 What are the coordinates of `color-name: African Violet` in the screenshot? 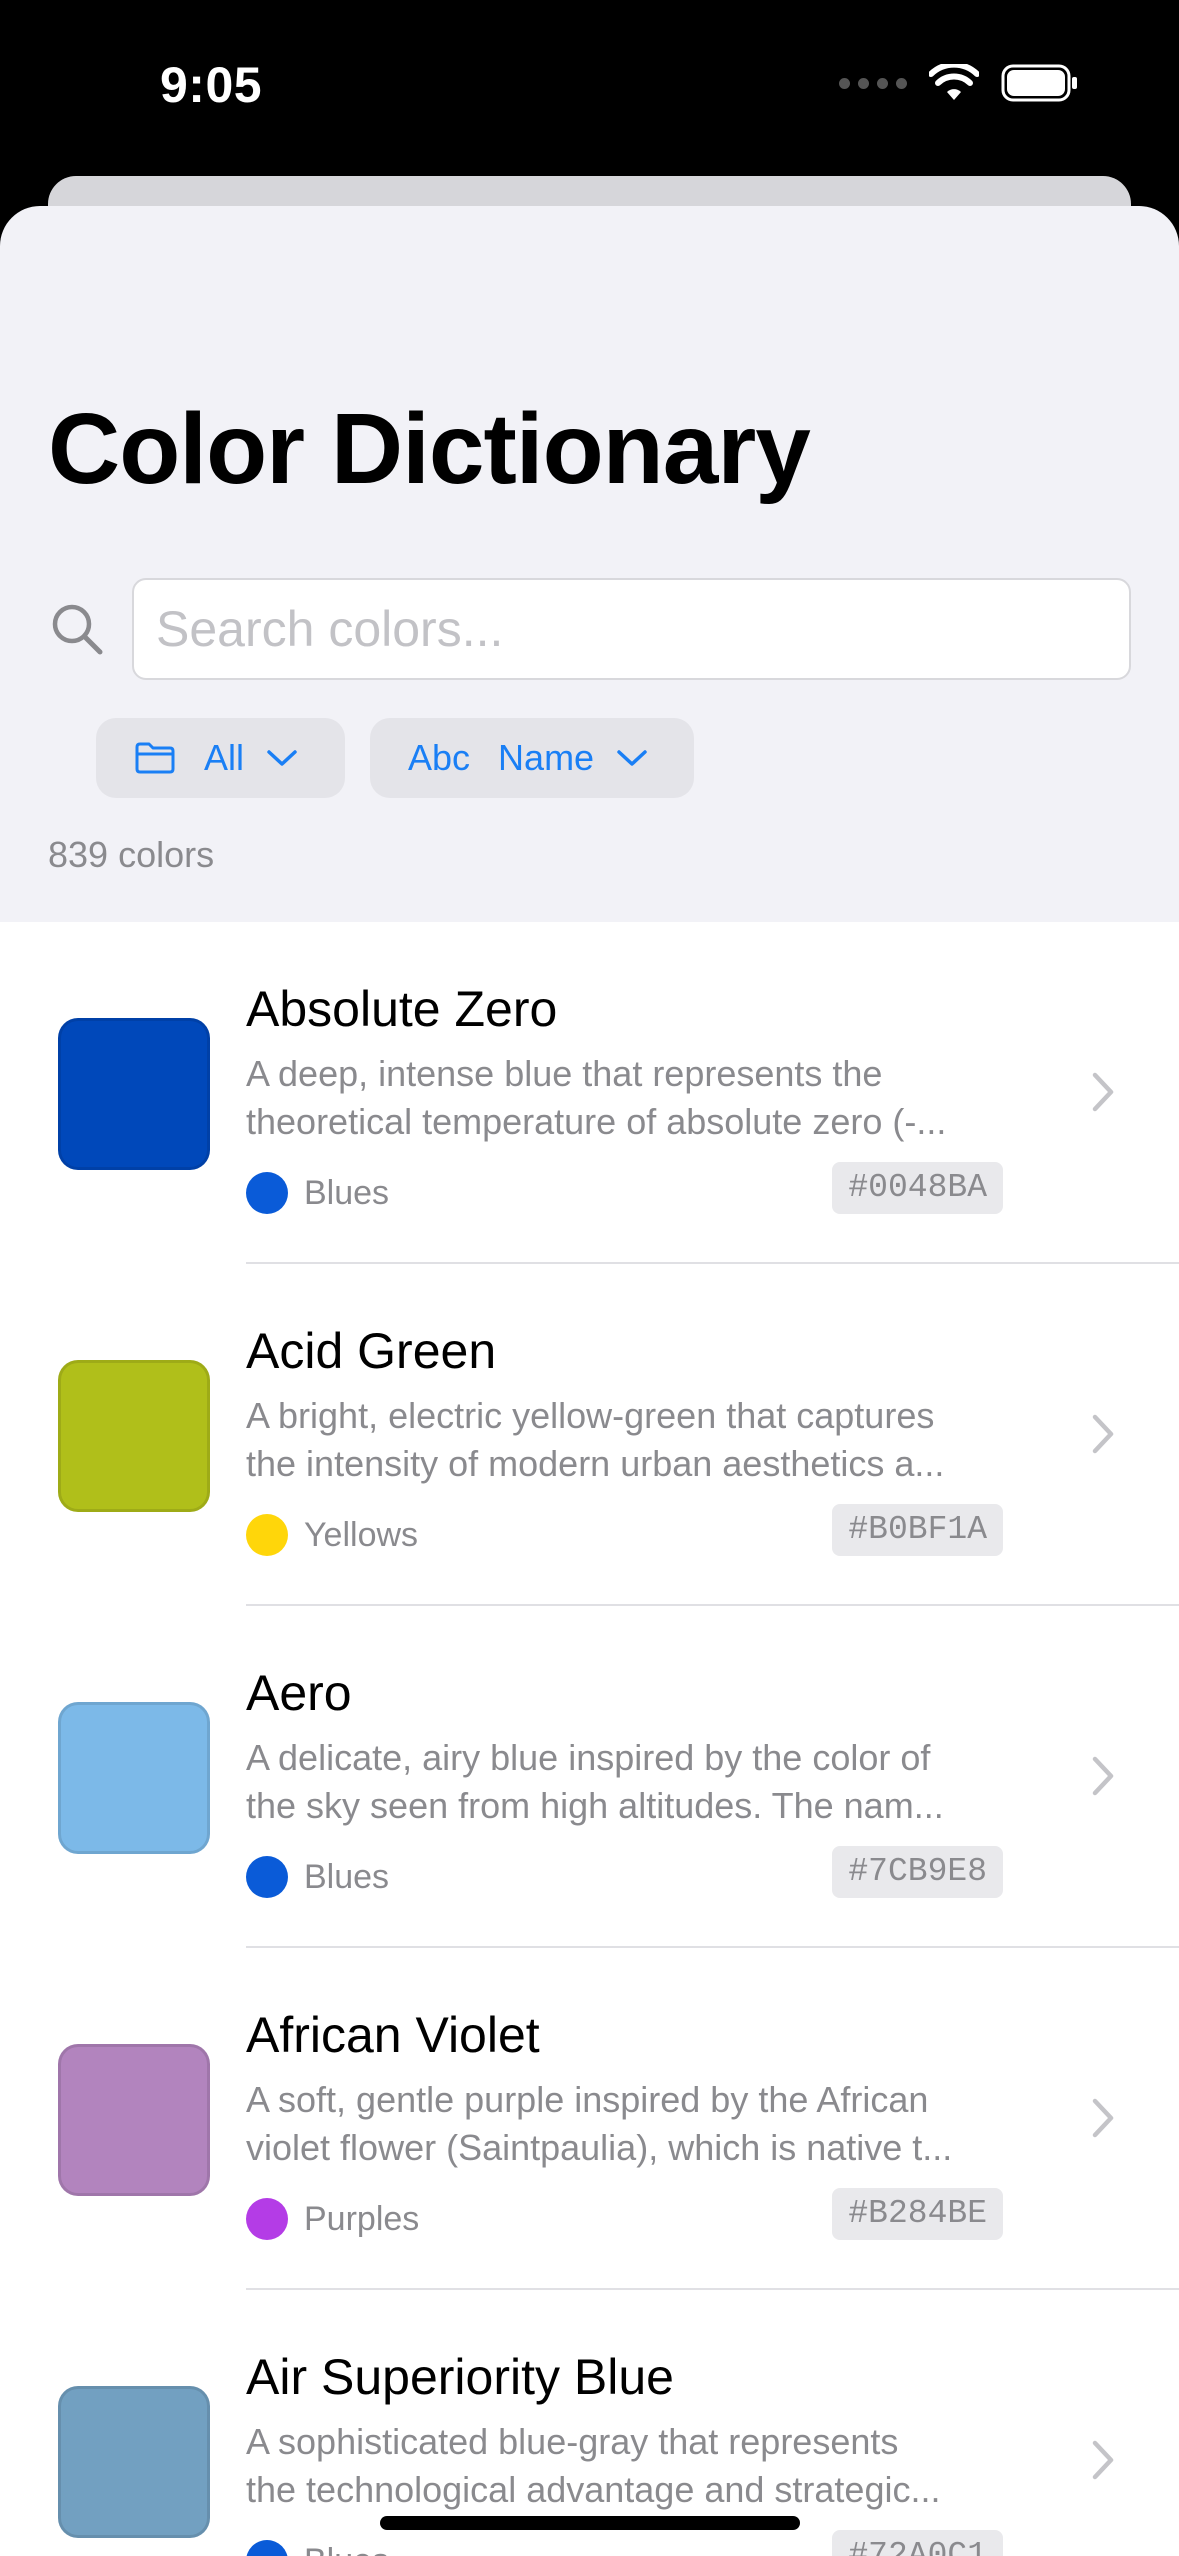 It's located at (393, 2035).